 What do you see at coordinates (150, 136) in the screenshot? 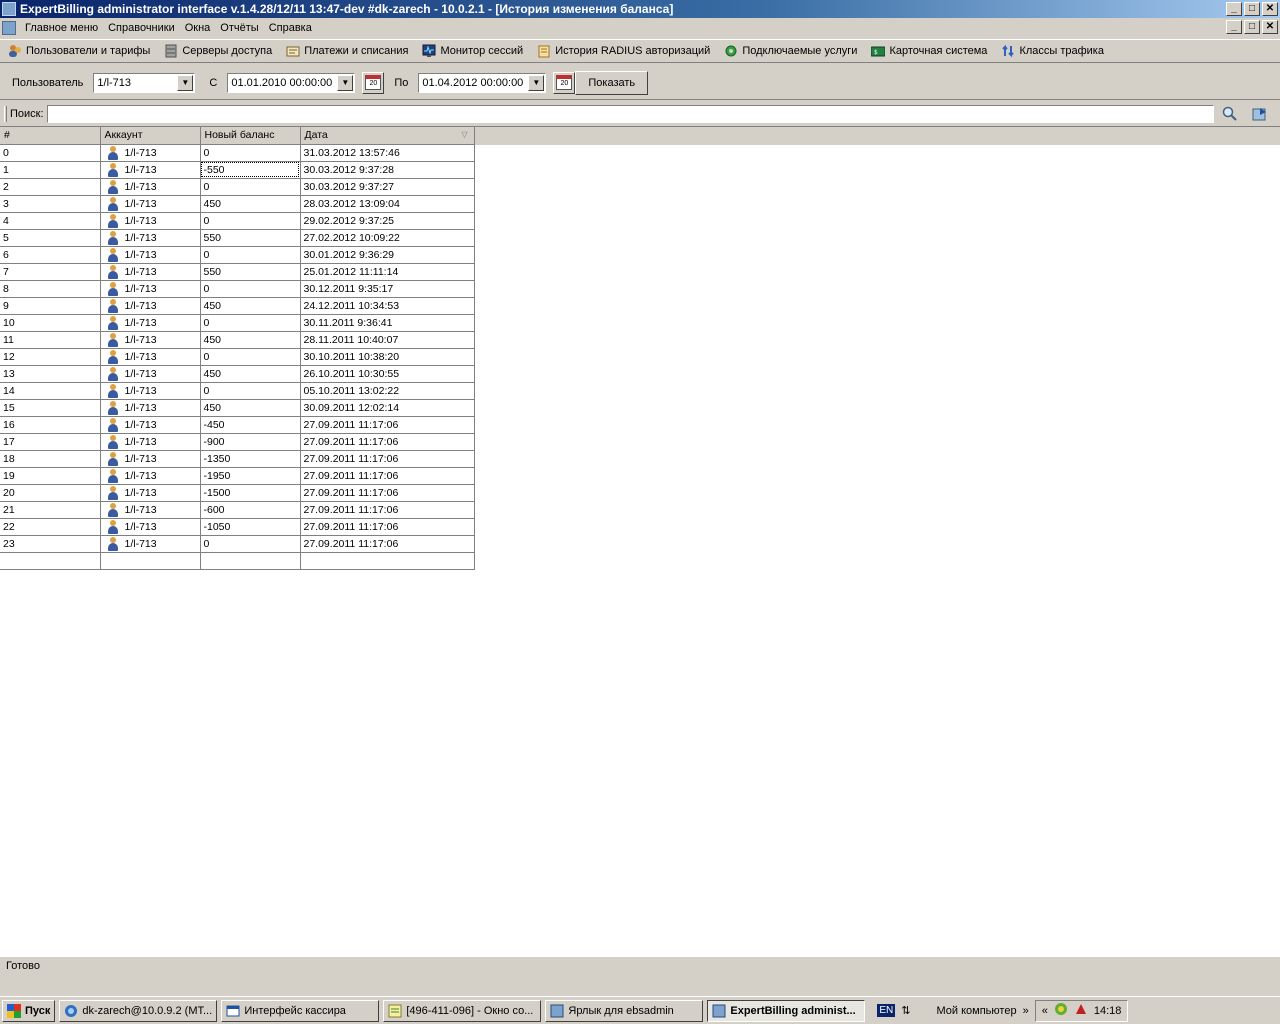
I see `column-header-account: Аккаунт` at bounding box center [150, 136].